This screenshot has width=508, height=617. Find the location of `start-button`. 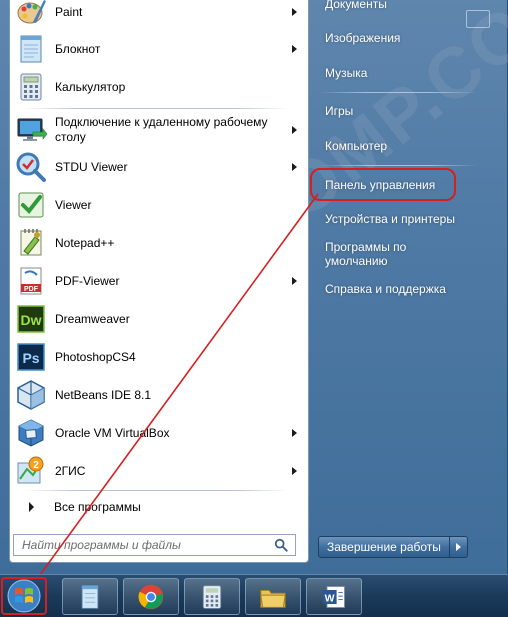

start-button is located at coordinates (24, 596).